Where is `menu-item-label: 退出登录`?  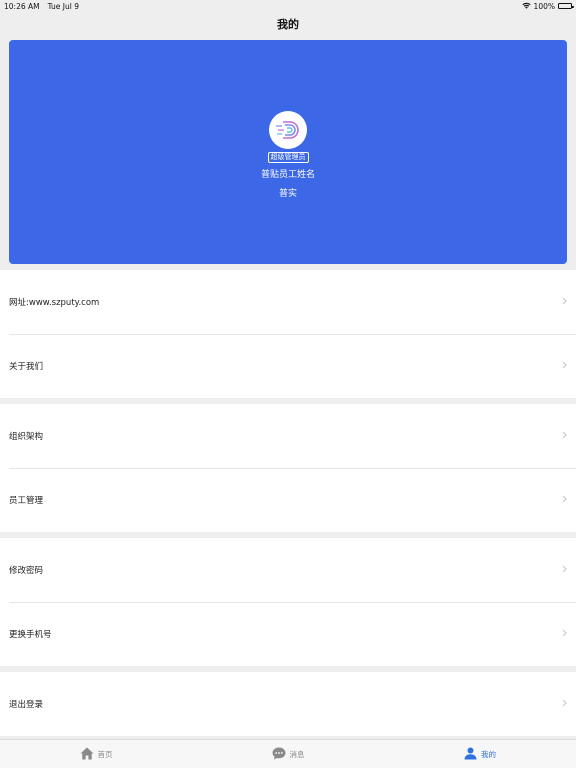
menu-item-label: 退出登录 is located at coordinates (26, 705).